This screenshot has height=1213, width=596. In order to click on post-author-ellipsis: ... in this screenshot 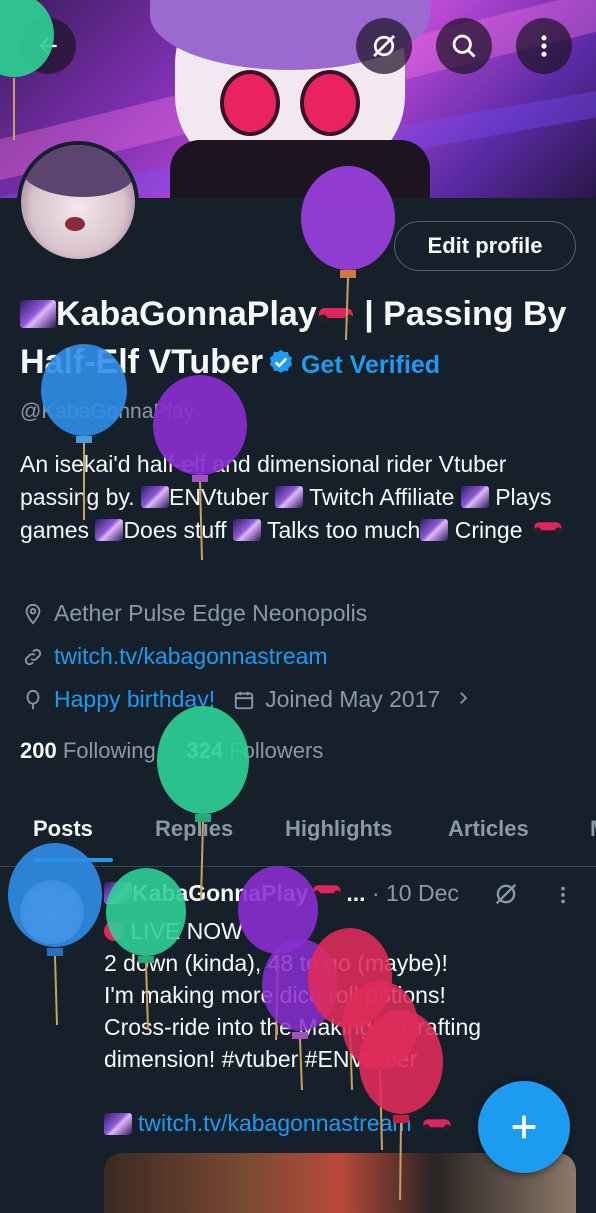, I will do `click(356, 893)`.